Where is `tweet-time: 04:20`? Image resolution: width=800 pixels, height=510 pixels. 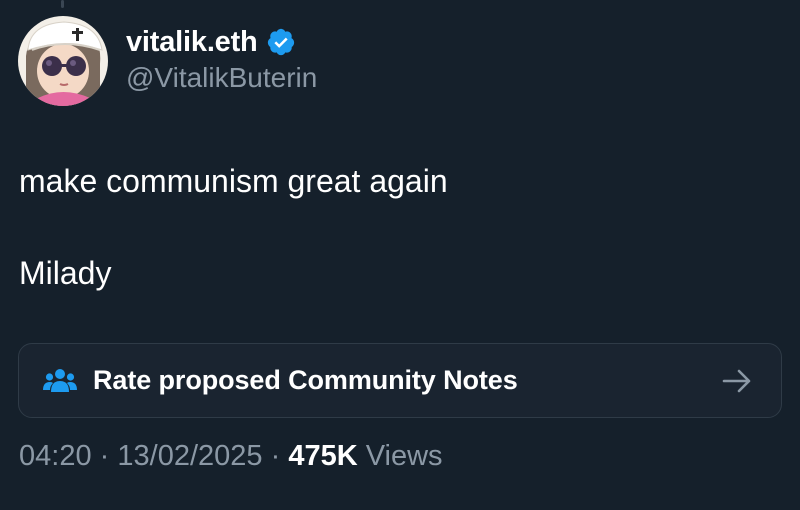 tweet-time: 04:20 is located at coordinates (55, 456).